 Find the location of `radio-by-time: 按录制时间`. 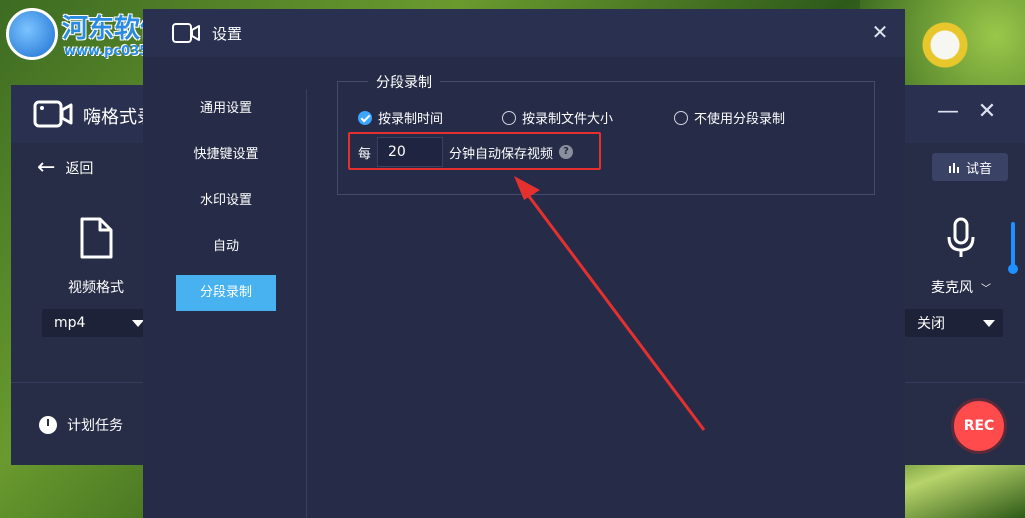

radio-by-time: 按录制时间 is located at coordinates (400, 117).